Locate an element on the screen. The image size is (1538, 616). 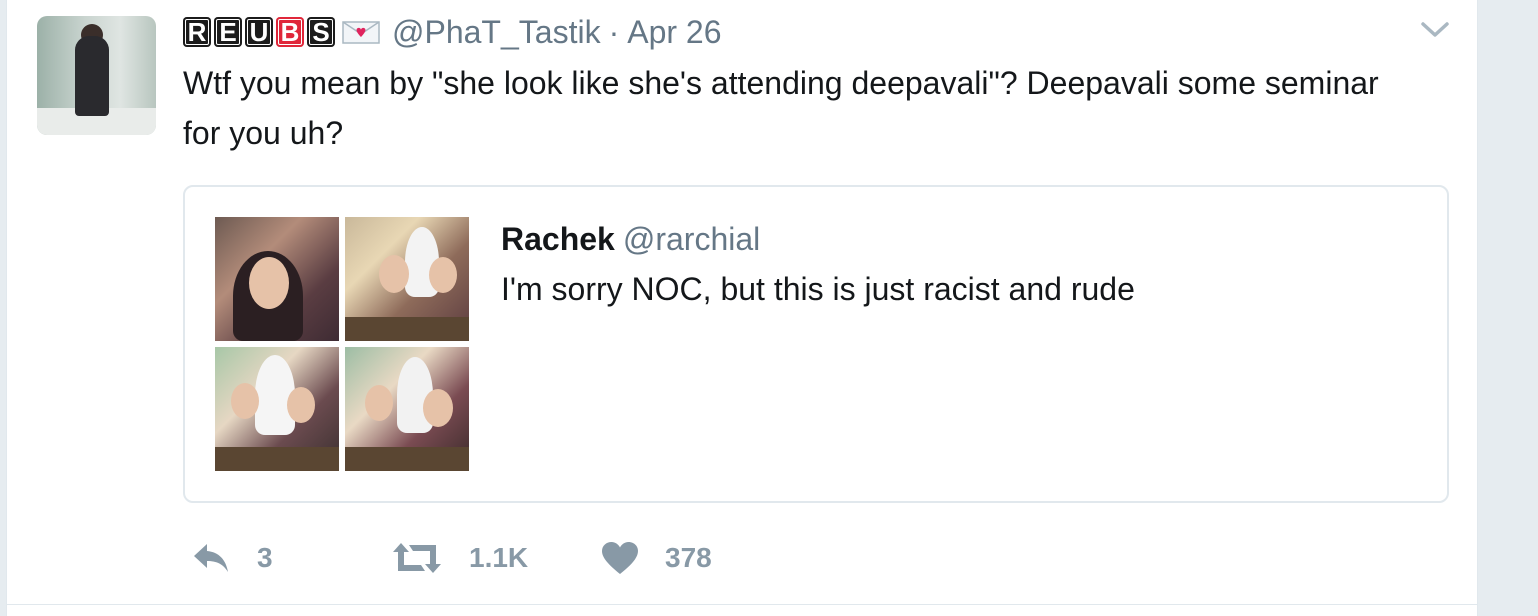
heart-icon is located at coordinates (620, 558).